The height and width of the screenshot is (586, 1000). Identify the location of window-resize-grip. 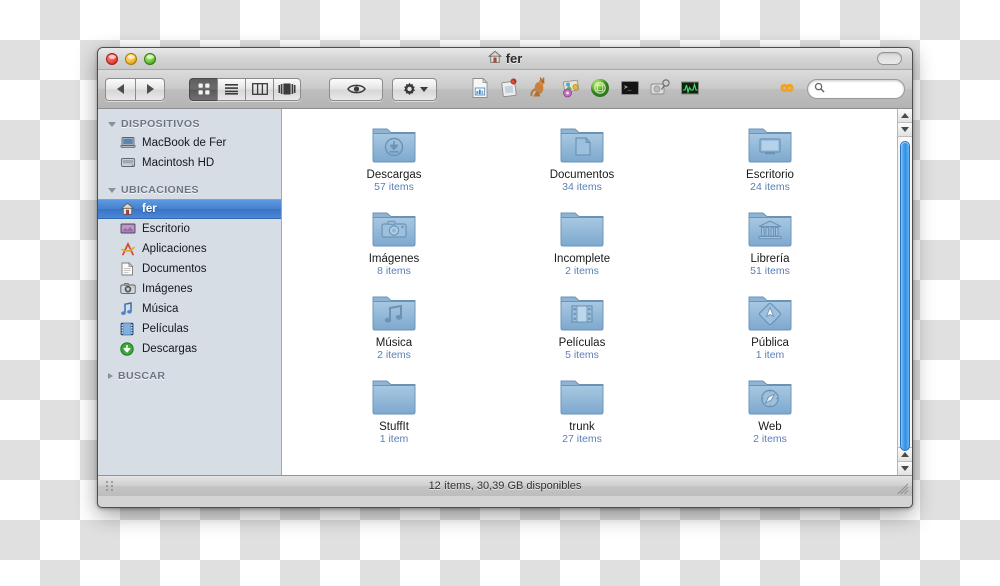
(903, 488).